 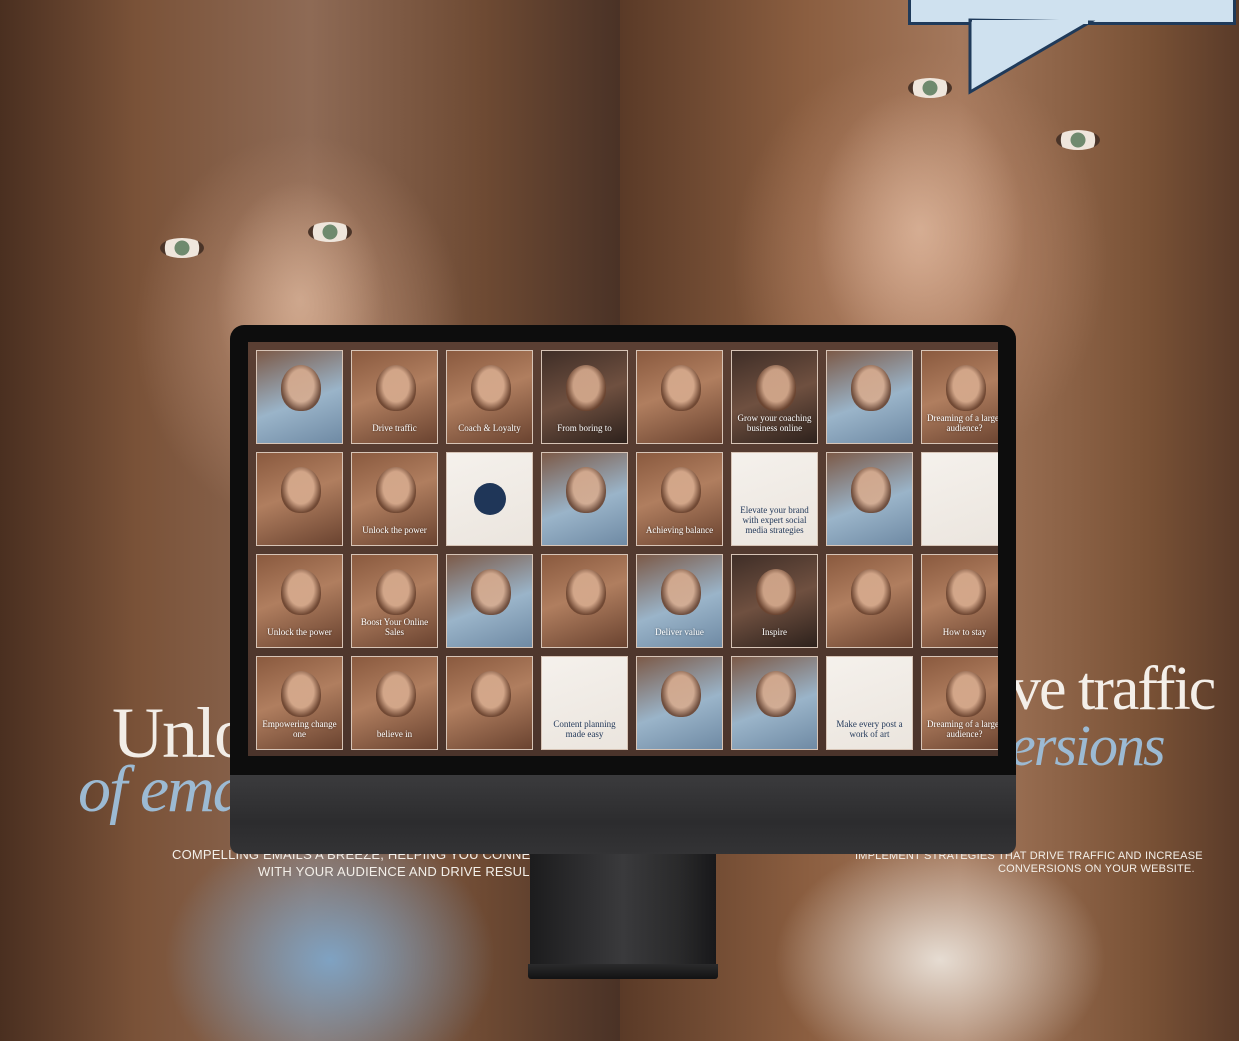 I want to click on circle-badge-icon, so click(x=490, y=499).